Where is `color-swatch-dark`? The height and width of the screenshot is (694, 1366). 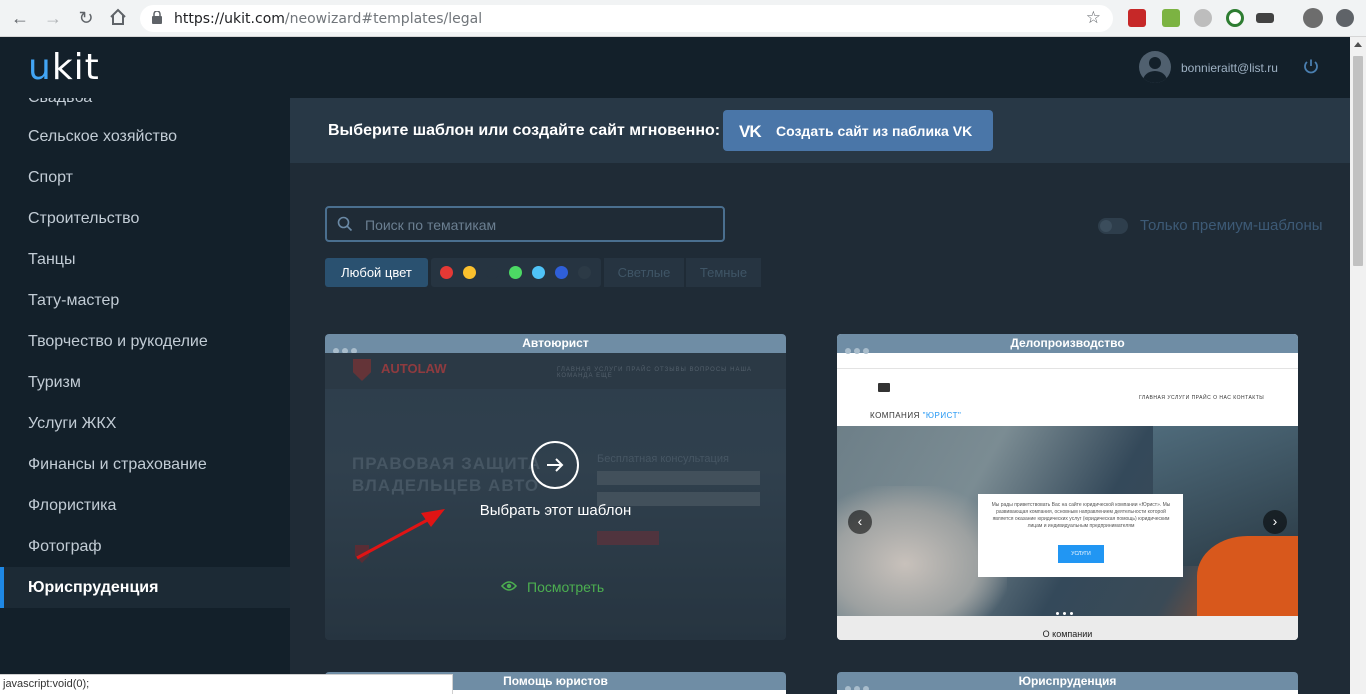 color-swatch-dark is located at coordinates (584, 272).